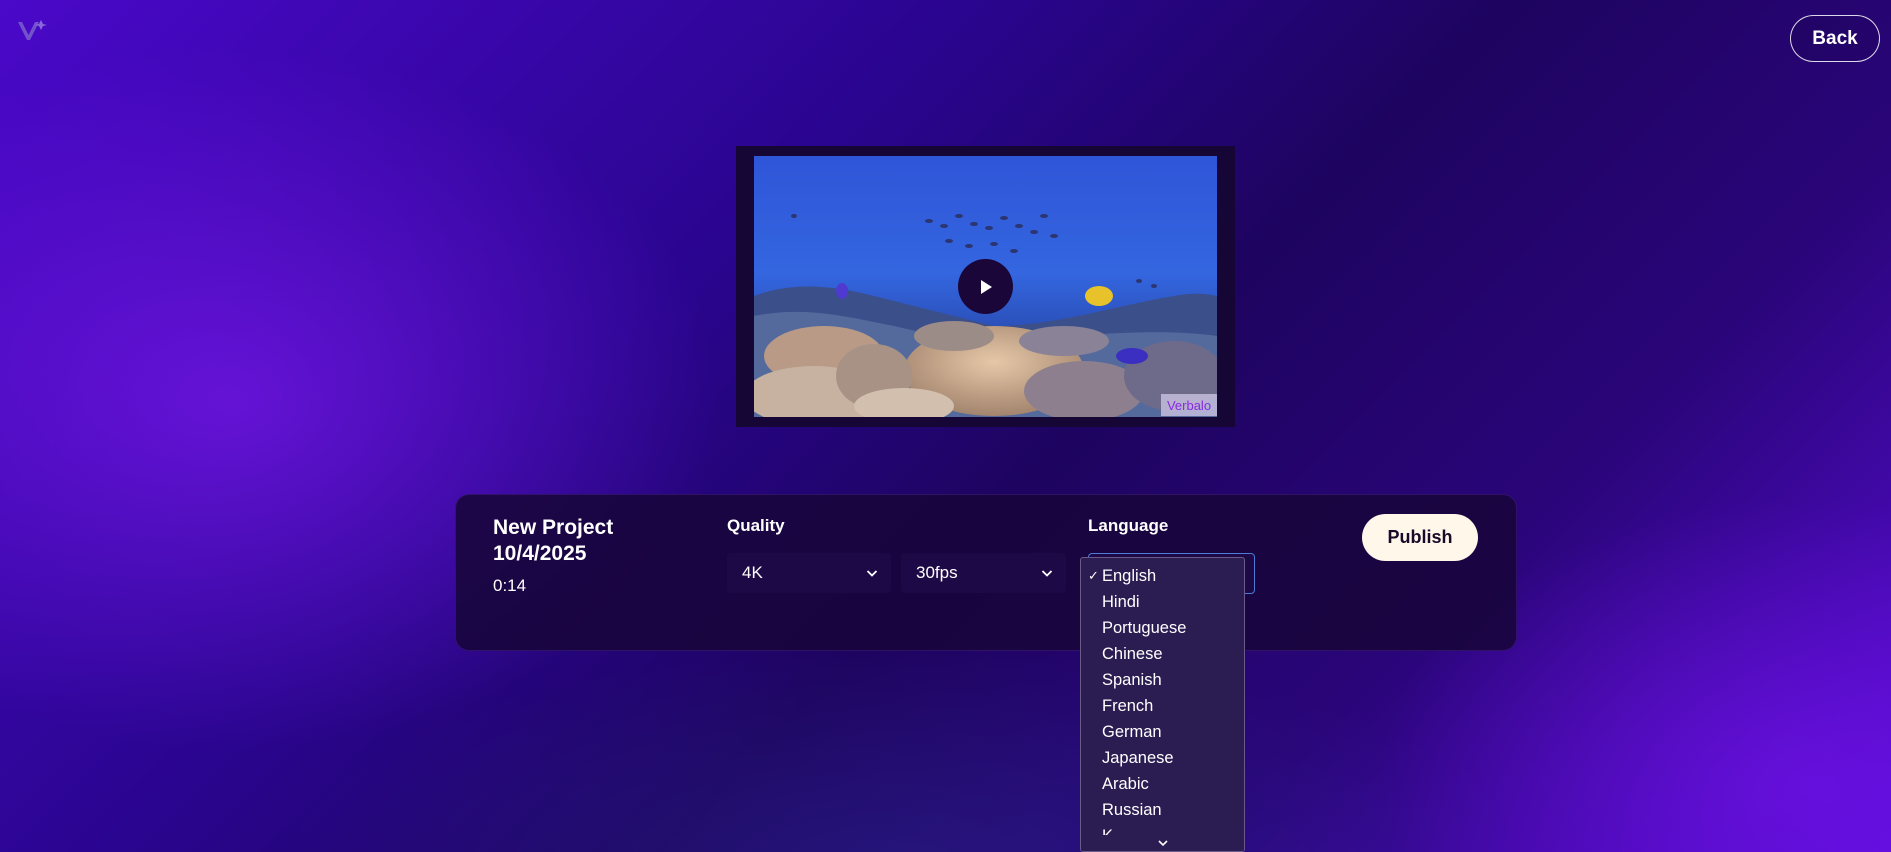 The height and width of the screenshot is (852, 1891). What do you see at coordinates (1162, 732) in the screenshot?
I see `language-option-german: German` at bounding box center [1162, 732].